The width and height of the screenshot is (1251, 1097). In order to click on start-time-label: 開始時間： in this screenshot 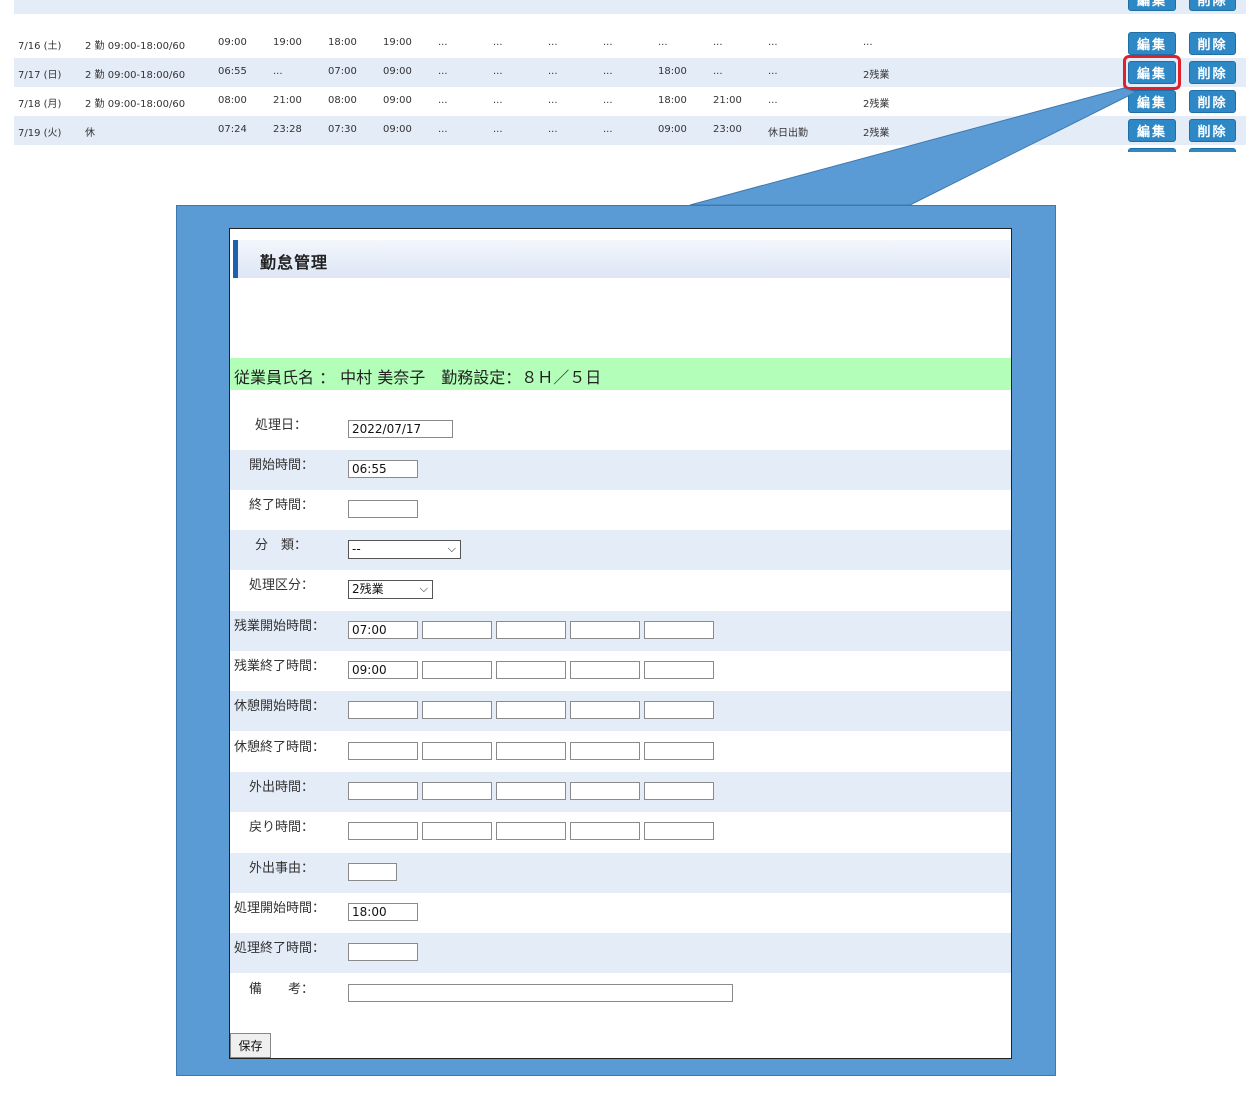, I will do `click(282, 465)`.